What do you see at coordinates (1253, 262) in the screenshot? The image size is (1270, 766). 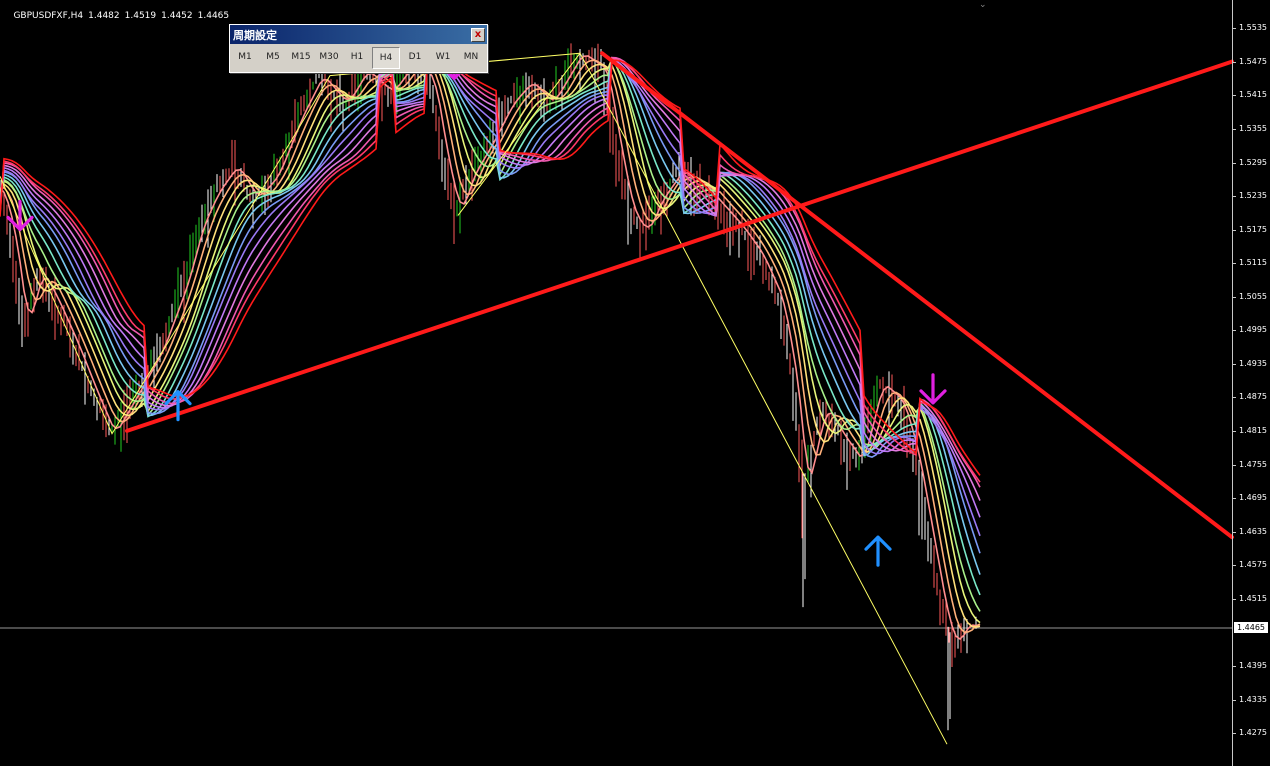 I see `axis-label: 1.5115` at bounding box center [1253, 262].